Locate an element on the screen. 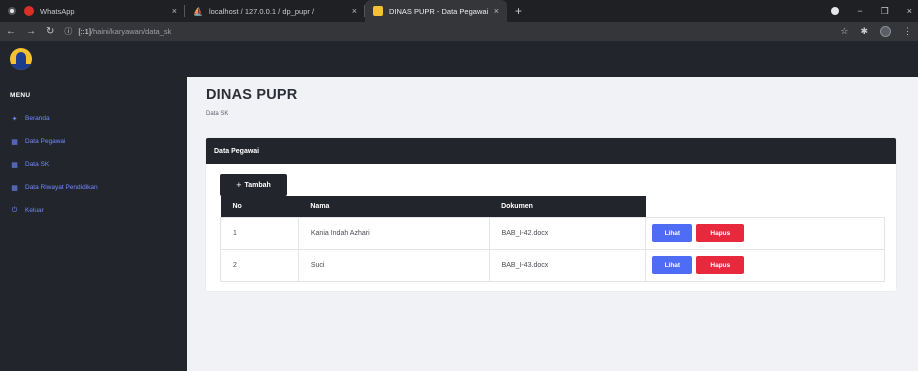 The image size is (918, 371). window-controls: − ❐ × is located at coordinates (874, 11).